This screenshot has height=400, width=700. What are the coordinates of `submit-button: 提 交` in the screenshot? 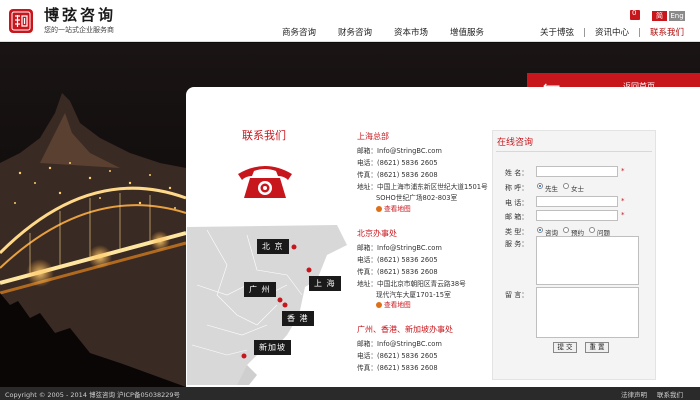 It's located at (565, 347).